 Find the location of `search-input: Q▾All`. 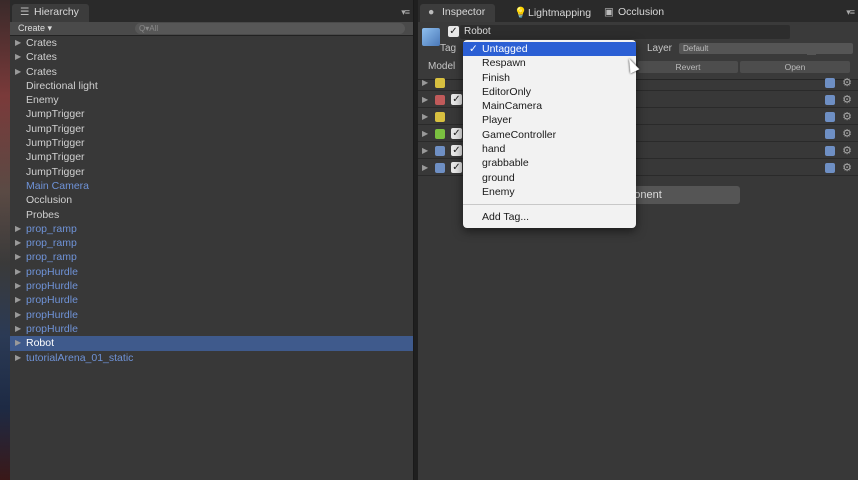

search-input: Q▾All is located at coordinates (270, 28).